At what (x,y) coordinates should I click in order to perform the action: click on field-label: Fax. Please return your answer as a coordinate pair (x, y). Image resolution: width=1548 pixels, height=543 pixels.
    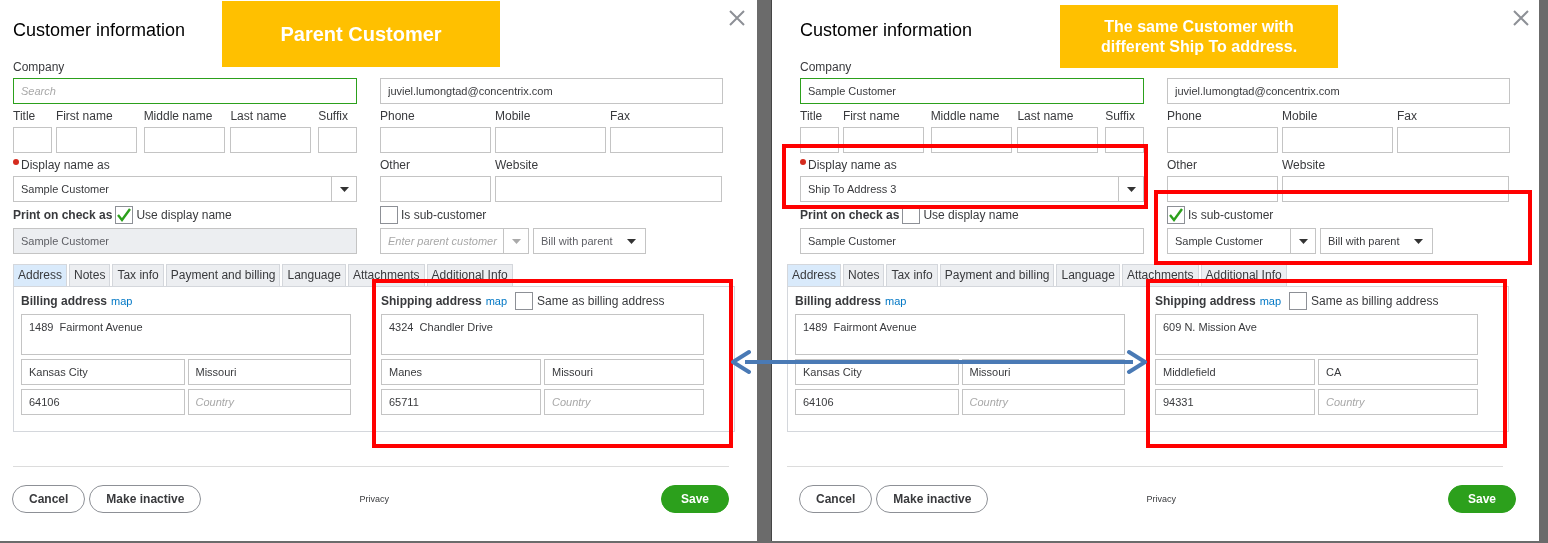
    Looking at the image, I should click on (620, 116).